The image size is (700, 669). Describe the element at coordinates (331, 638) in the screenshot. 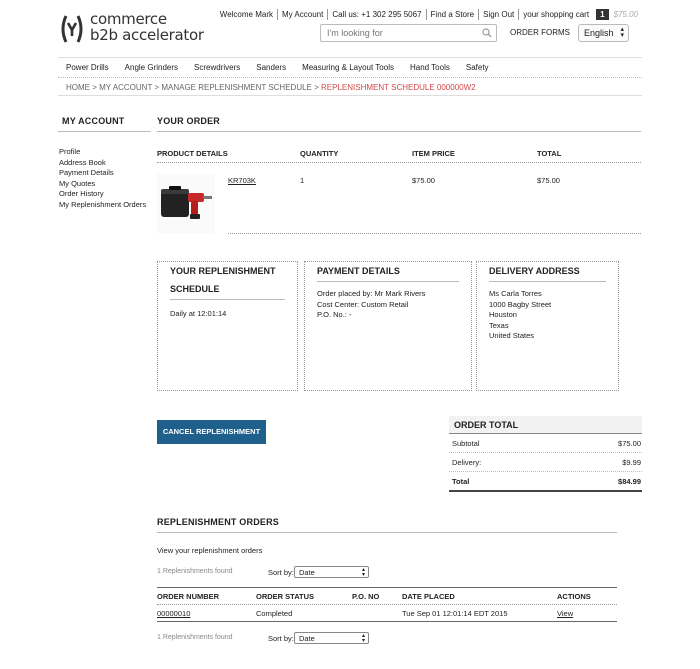

I see `sort-select-bottom: Date ▴ ▾` at that location.